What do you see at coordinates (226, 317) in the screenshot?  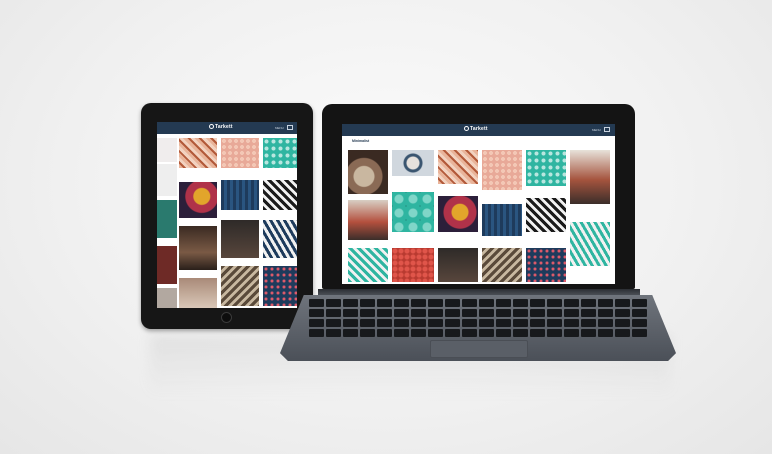 I see `home-button` at bounding box center [226, 317].